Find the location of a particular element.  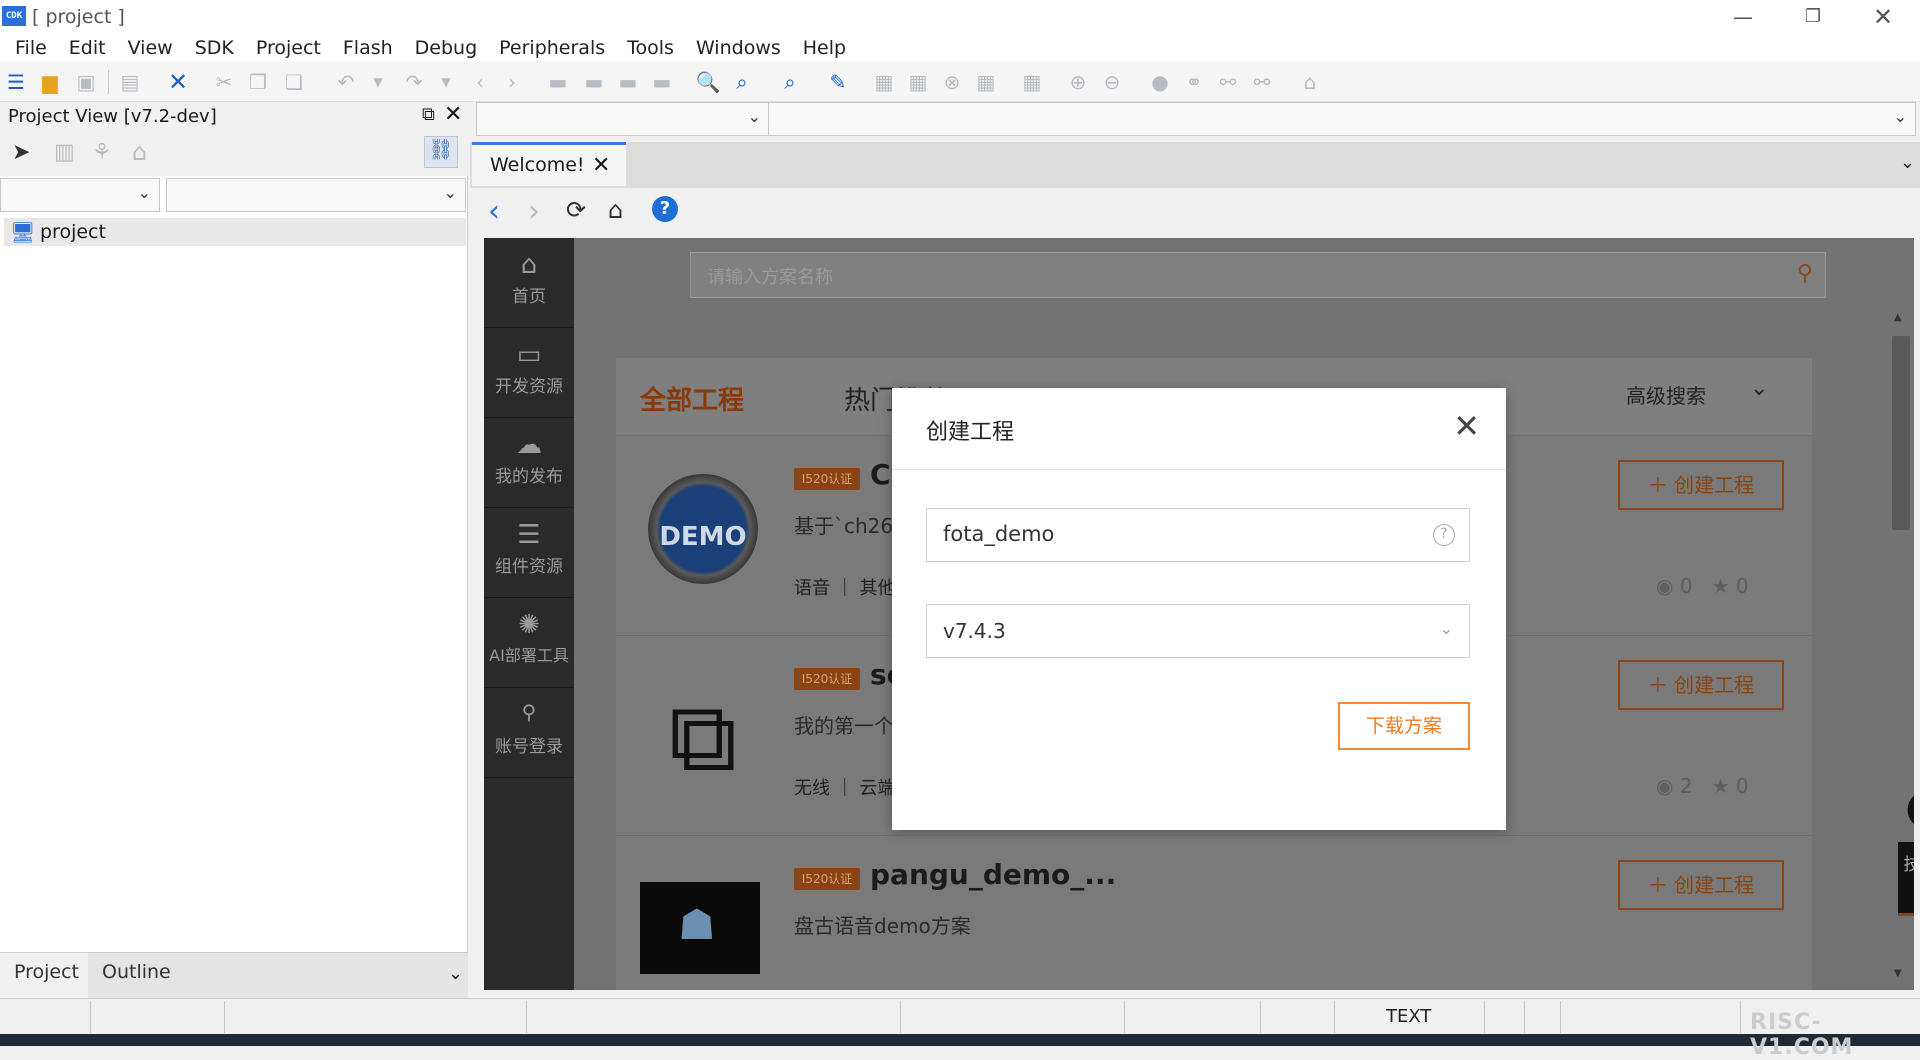

menu-sdk: SDK is located at coordinates (214, 48).